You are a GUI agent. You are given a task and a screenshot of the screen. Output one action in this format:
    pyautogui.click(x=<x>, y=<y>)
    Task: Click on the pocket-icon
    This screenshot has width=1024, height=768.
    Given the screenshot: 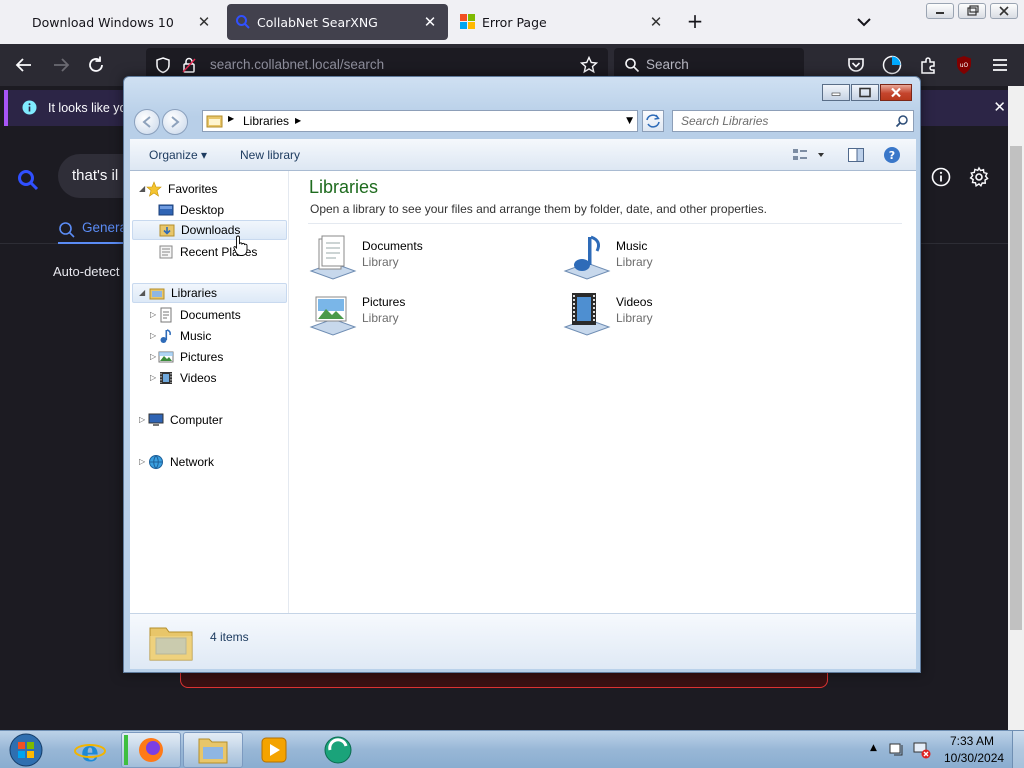 What is the action you would take?
    pyautogui.click(x=856, y=65)
    